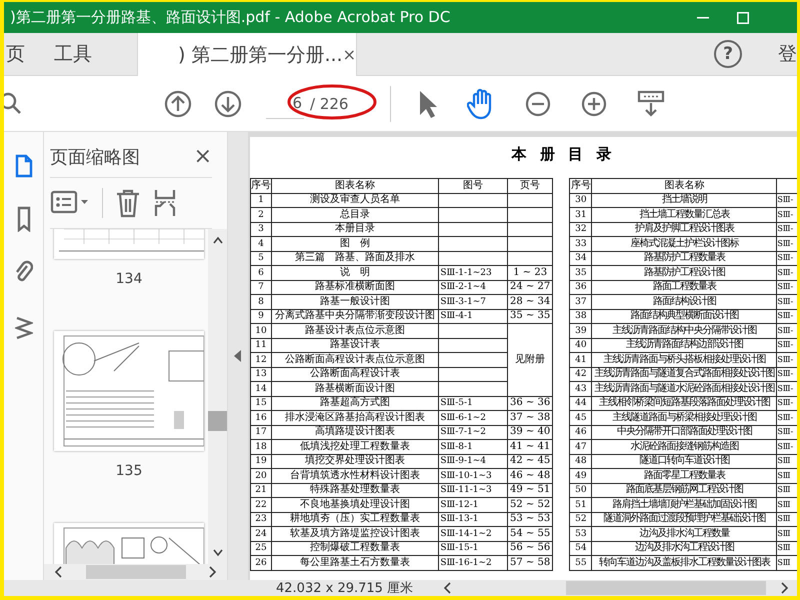 The width and height of the screenshot is (800, 600). What do you see at coordinates (581, 389) in the screenshot?
I see `table-cell: 43` at bounding box center [581, 389].